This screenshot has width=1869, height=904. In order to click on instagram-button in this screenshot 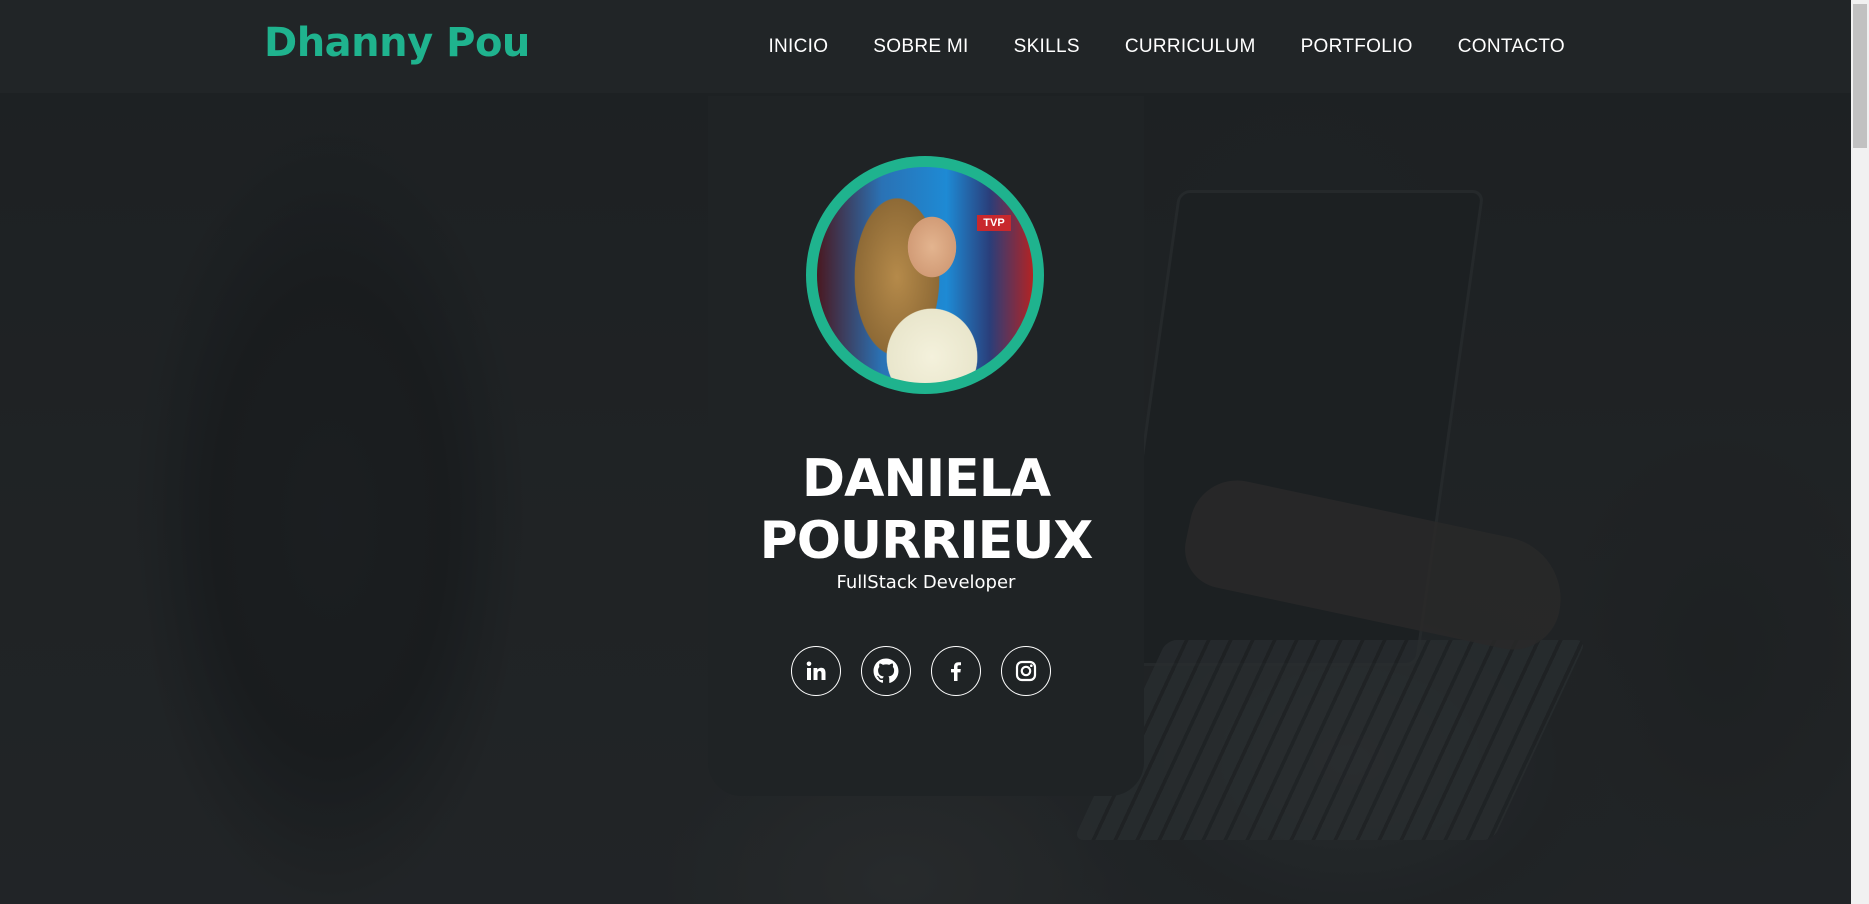, I will do `click(1026, 671)`.